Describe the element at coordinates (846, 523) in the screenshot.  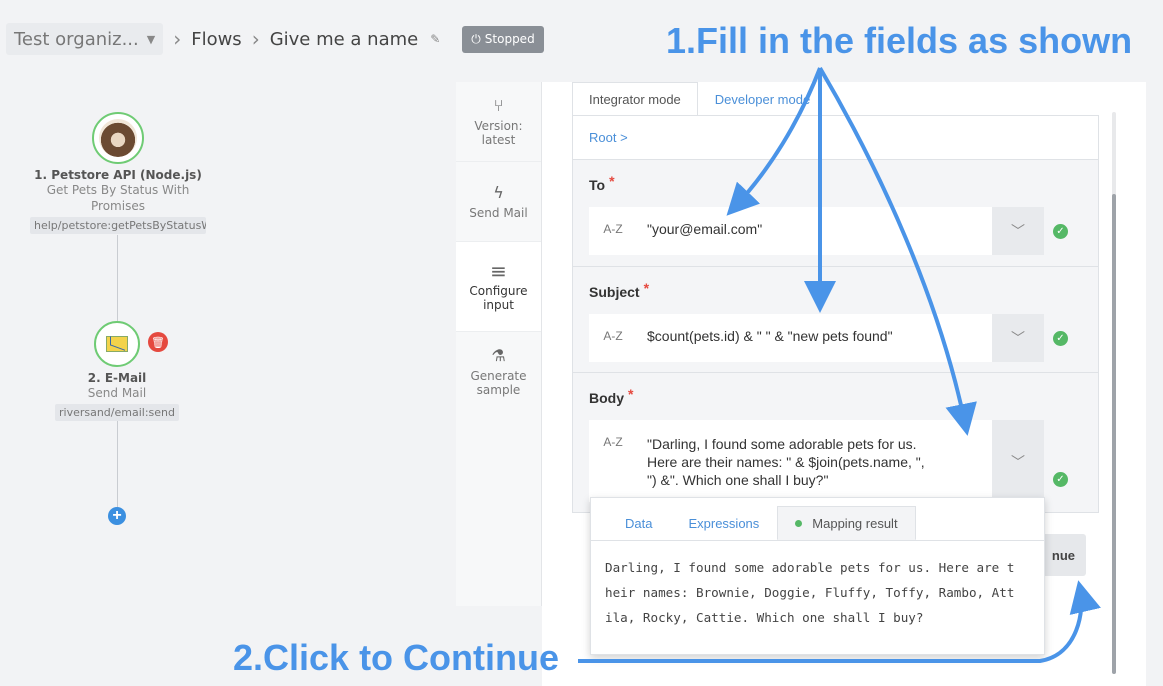
I see `tab-mapping-result: Mapping result` at that location.